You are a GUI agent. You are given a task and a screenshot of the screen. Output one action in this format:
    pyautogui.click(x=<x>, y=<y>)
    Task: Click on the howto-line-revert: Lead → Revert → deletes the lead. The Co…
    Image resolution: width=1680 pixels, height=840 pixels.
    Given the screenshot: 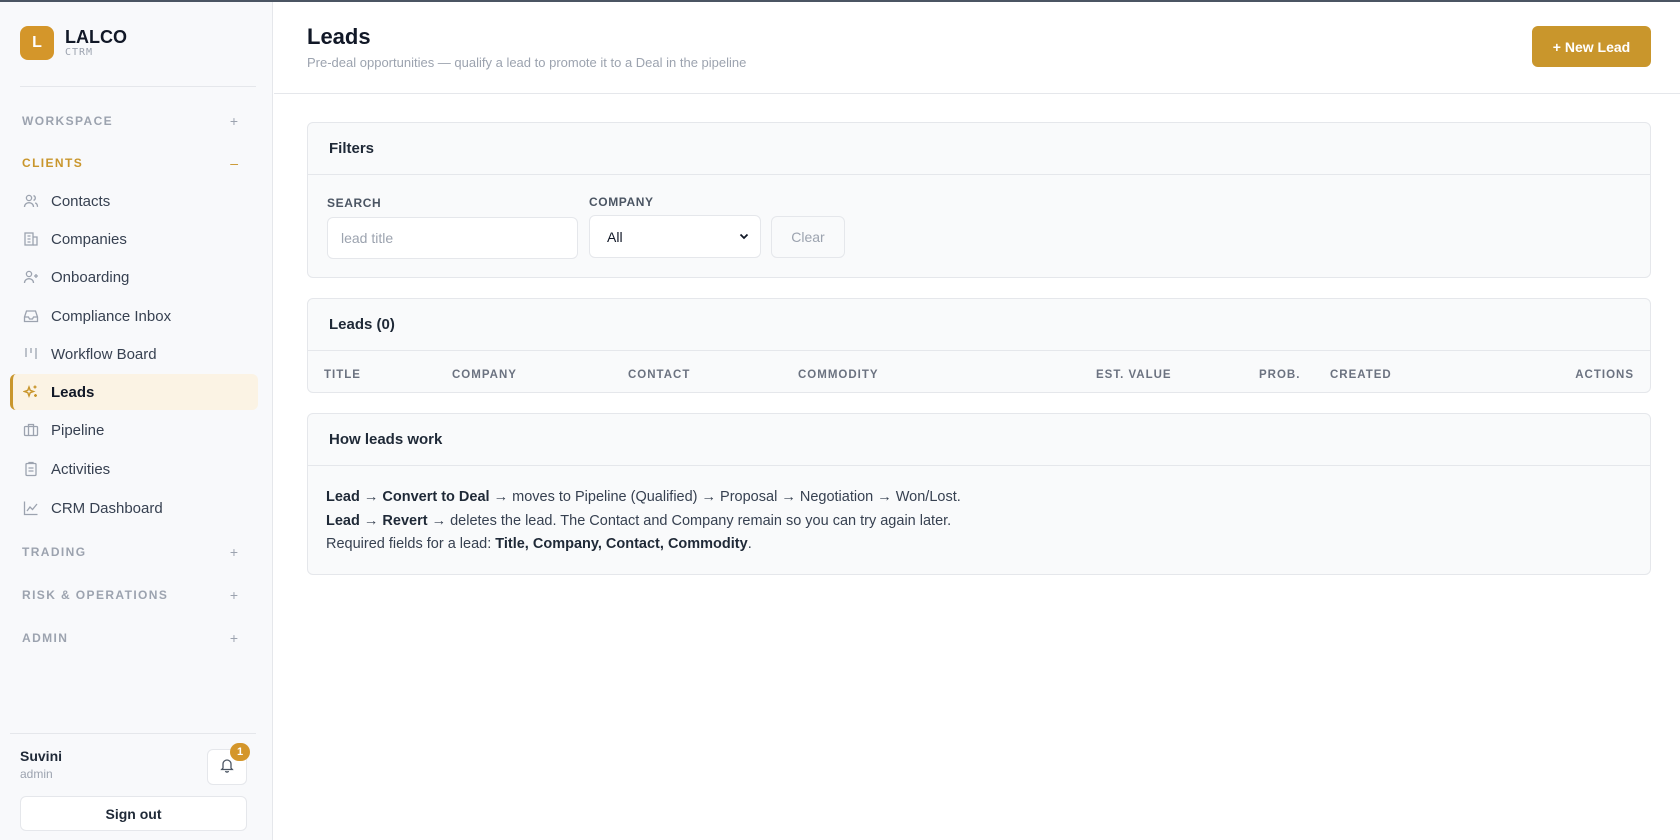 What is the action you would take?
    pyautogui.click(x=639, y=520)
    